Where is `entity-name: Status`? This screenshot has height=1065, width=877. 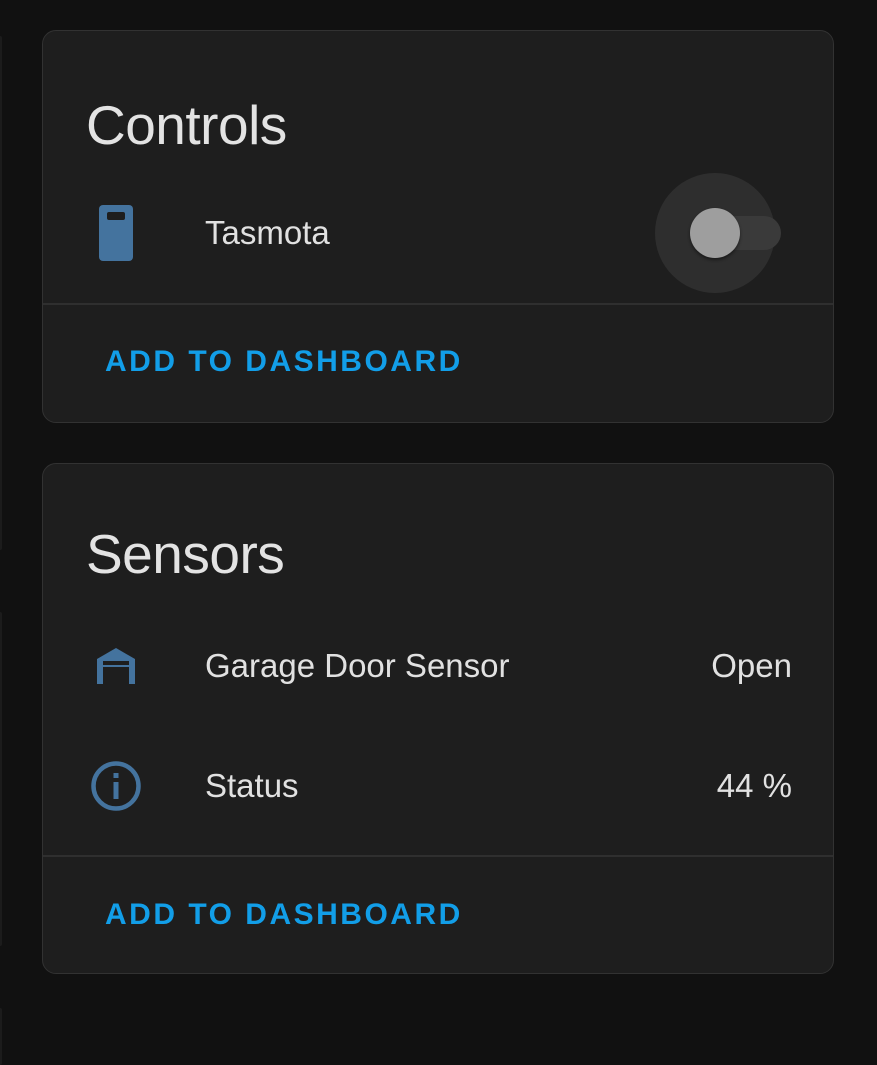
entity-name: Status is located at coordinates (252, 785).